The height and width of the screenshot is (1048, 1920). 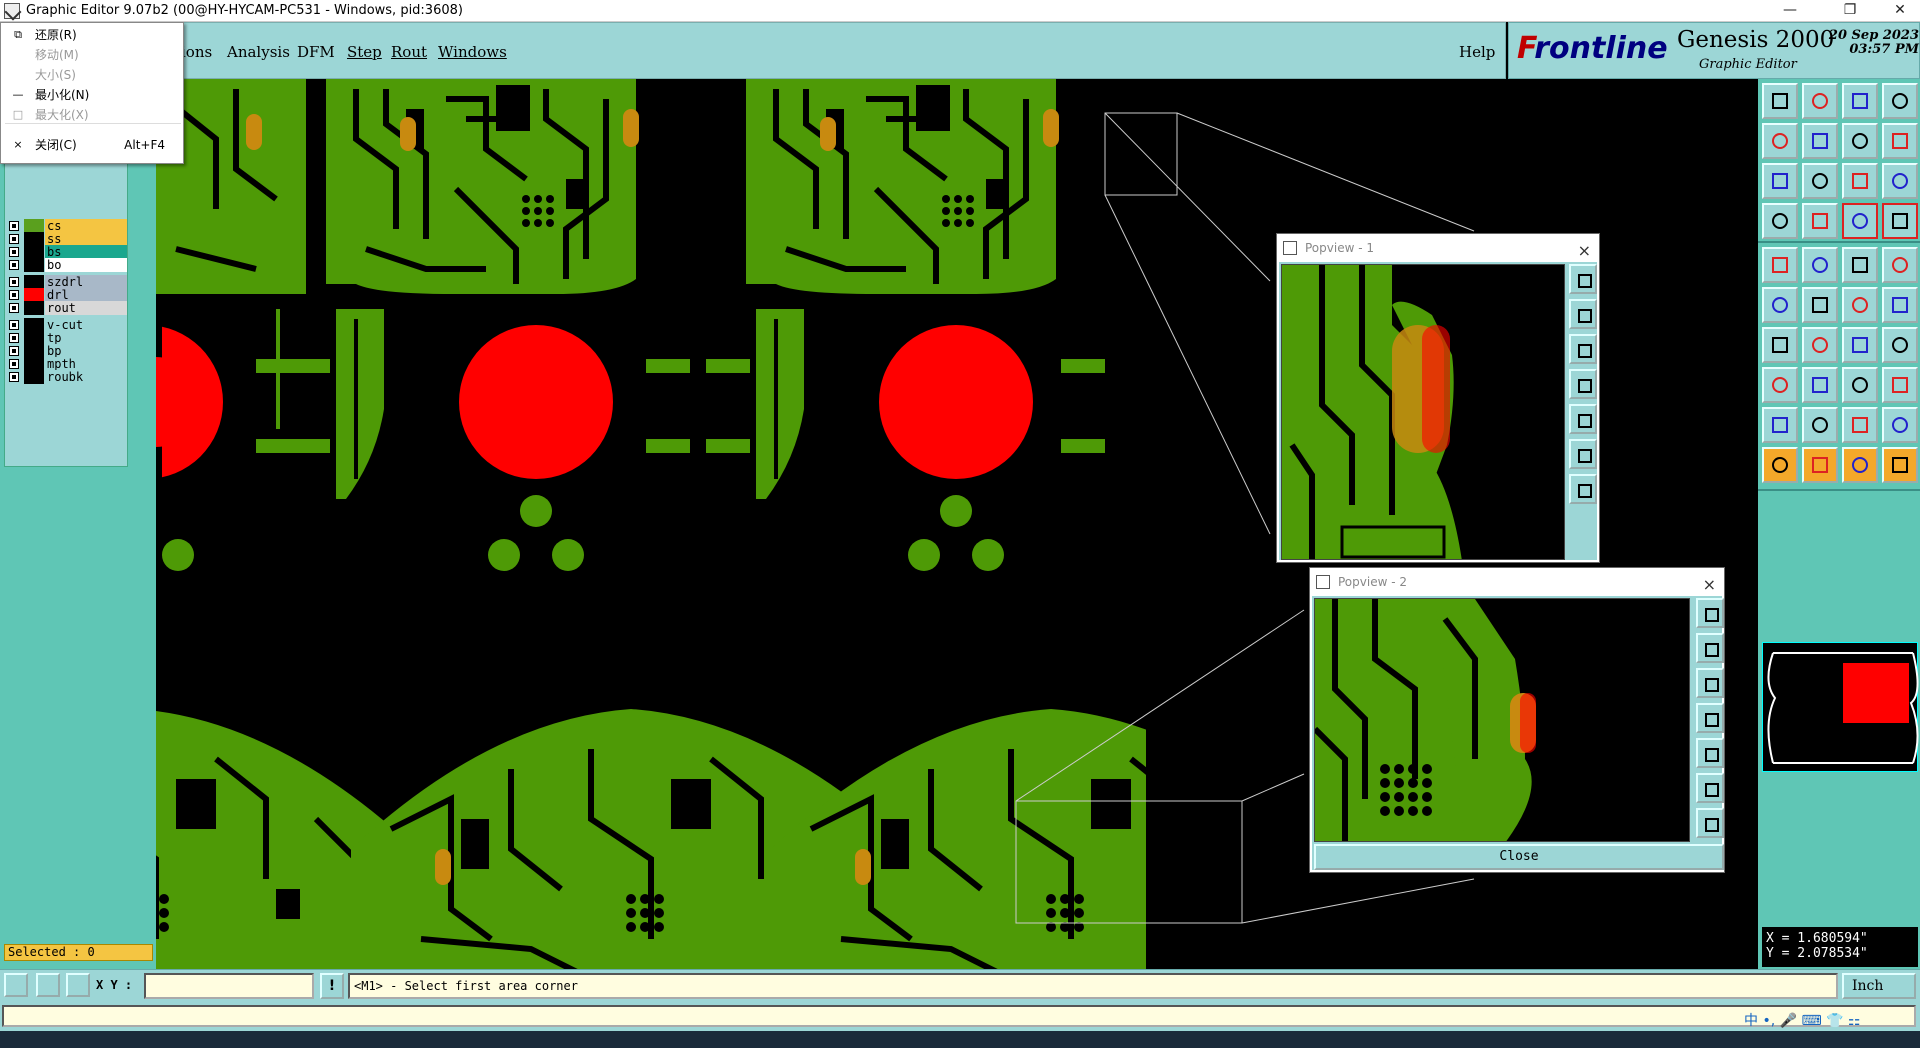 What do you see at coordinates (1900, 465) in the screenshot?
I see `pointer-icon` at bounding box center [1900, 465].